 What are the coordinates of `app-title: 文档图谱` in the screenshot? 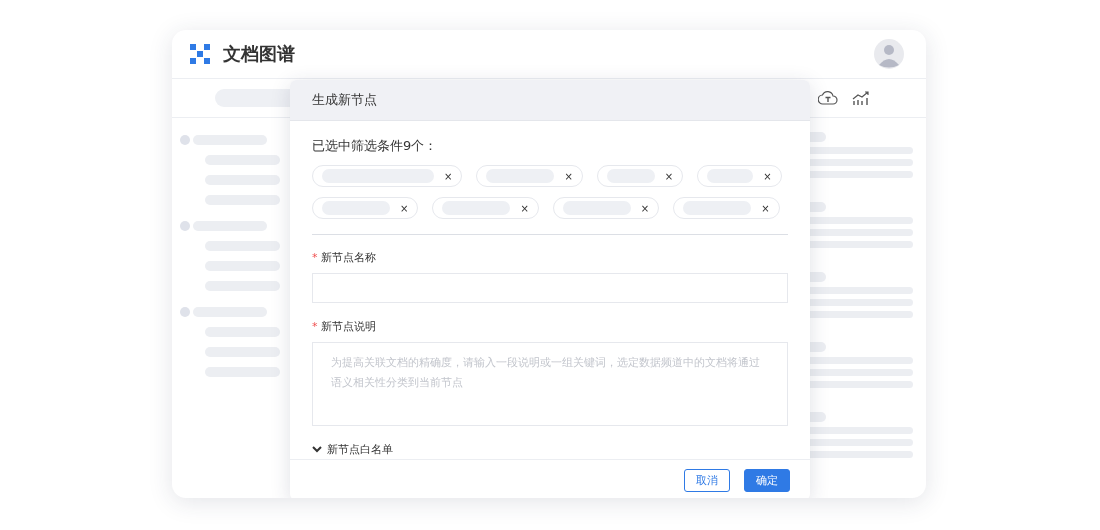 It's located at (259, 54).